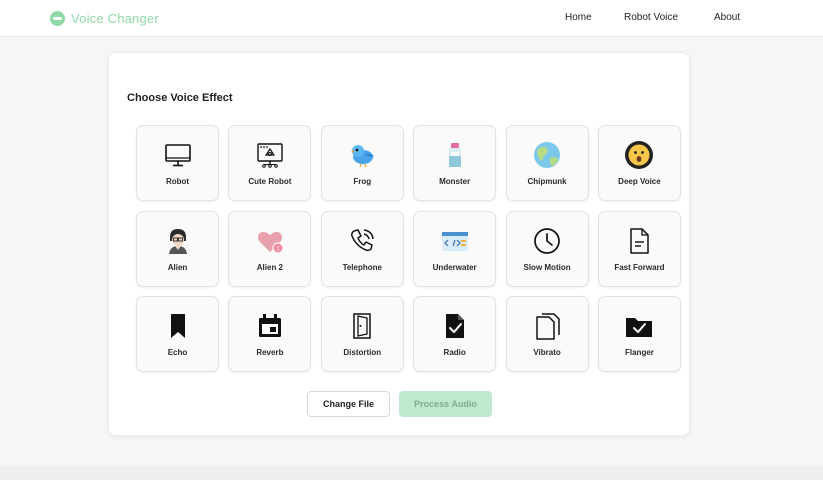  What do you see at coordinates (547, 352) in the screenshot?
I see `effect-label: Vibrato` at bounding box center [547, 352].